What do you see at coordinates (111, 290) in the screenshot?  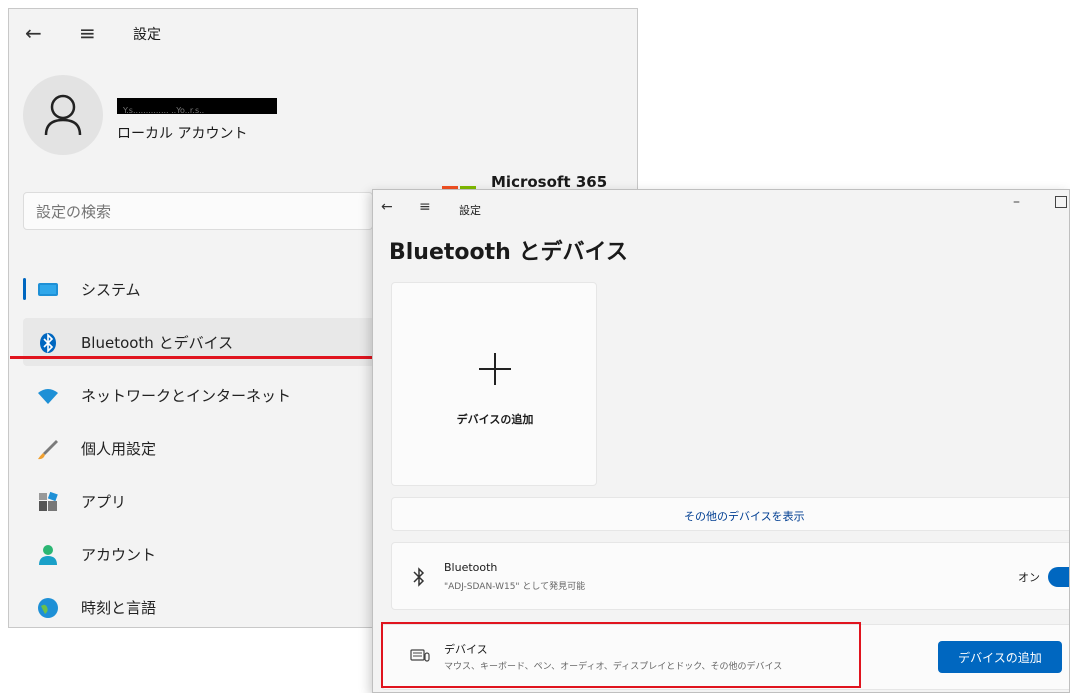 I see `sidebar-item-label: システム` at bounding box center [111, 290].